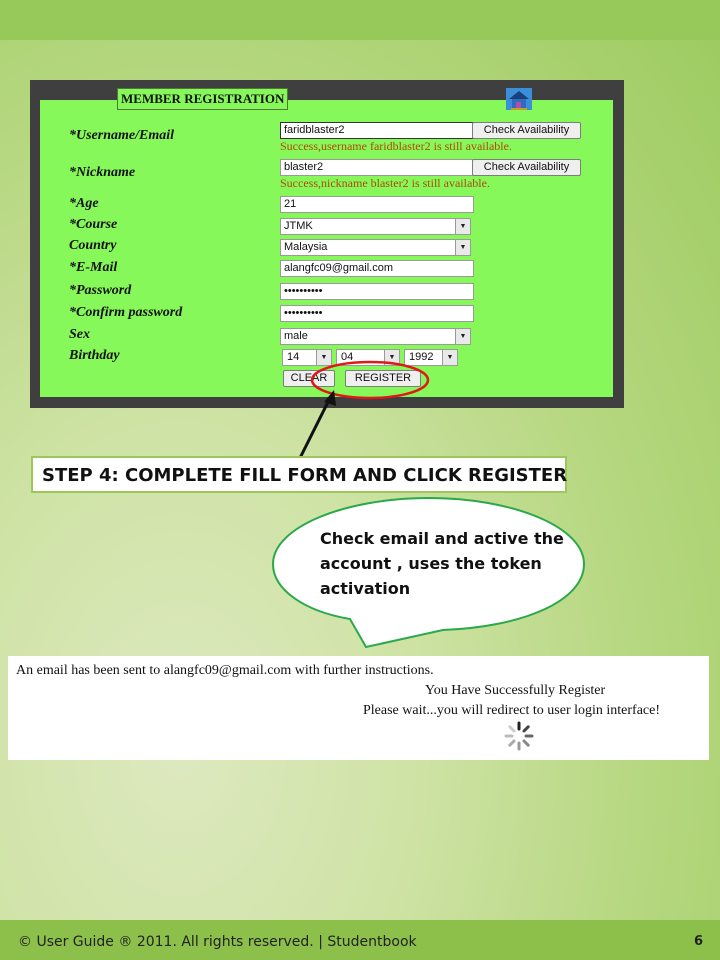 The image size is (720, 960). Describe the element at coordinates (306, 247) in the screenshot. I see `country-value: Malaysia` at that location.